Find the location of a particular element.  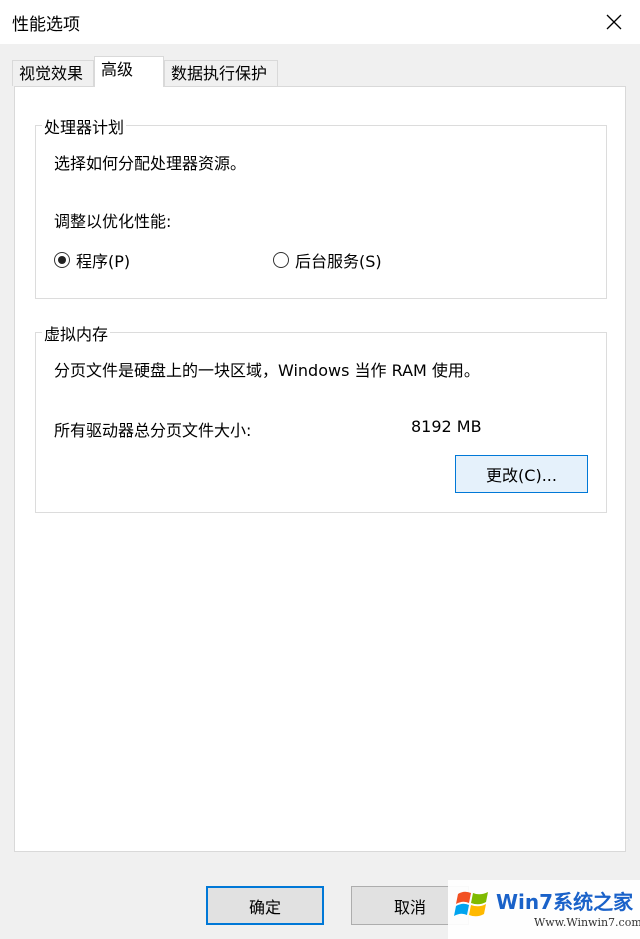

tab-advanced: 高级 is located at coordinates (129, 71).